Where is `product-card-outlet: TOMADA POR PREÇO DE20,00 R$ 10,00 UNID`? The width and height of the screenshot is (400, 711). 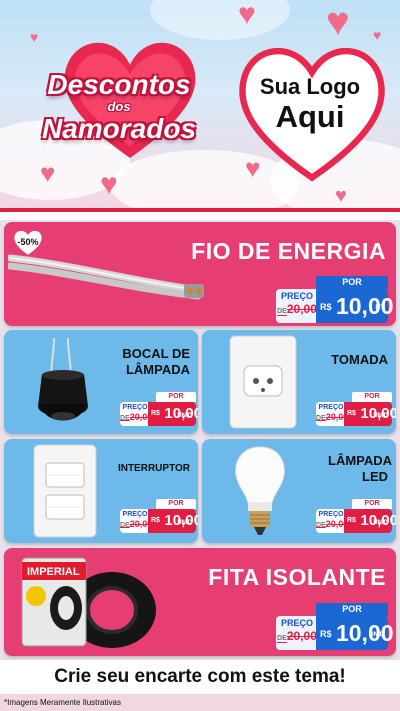 product-card-outlet: TOMADA POR PREÇO DE20,00 R$ 10,00 UNID is located at coordinates (299, 382).